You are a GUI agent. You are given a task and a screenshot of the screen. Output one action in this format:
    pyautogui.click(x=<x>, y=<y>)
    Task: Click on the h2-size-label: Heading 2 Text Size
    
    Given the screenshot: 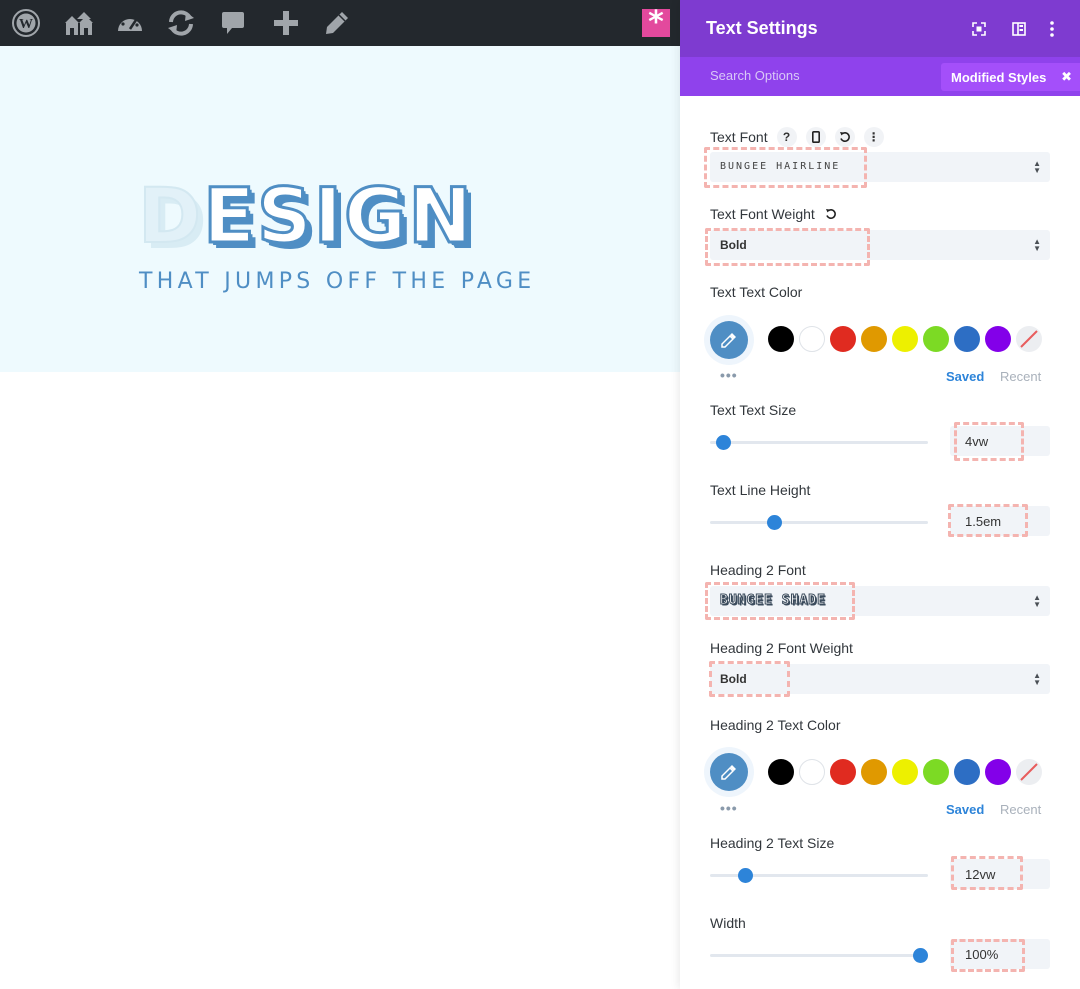 What is the action you would take?
    pyautogui.click(x=772, y=843)
    